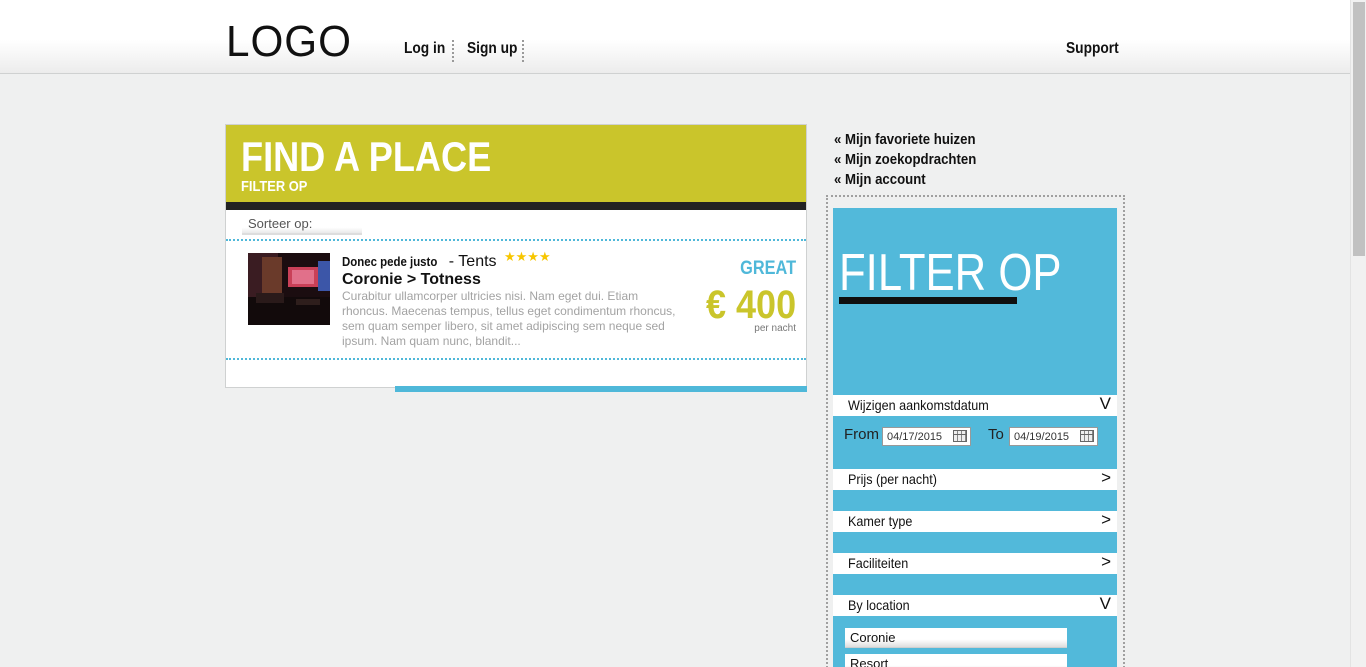 Image resolution: width=1366 pixels, height=667 pixels. I want to click on room-type-toggle: Kamer type >, so click(975, 521).